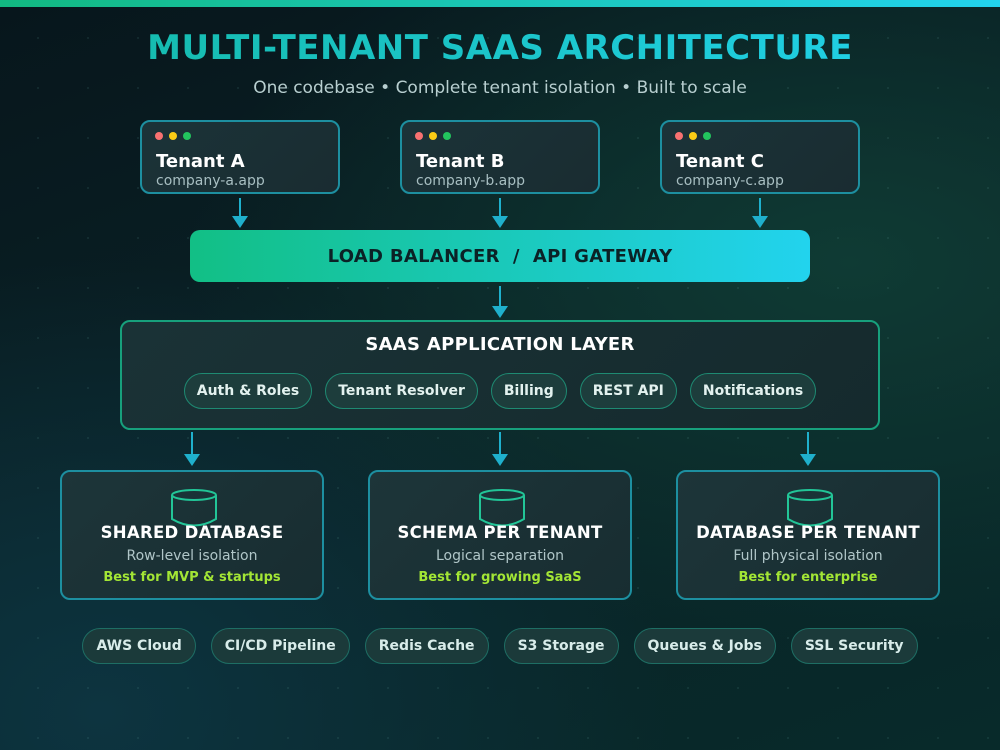 This screenshot has width=1000, height=750. Describe the element at coordinates (854, 646) in the screenshot. I see `infrastructure-pill: SSL Security` at that location.